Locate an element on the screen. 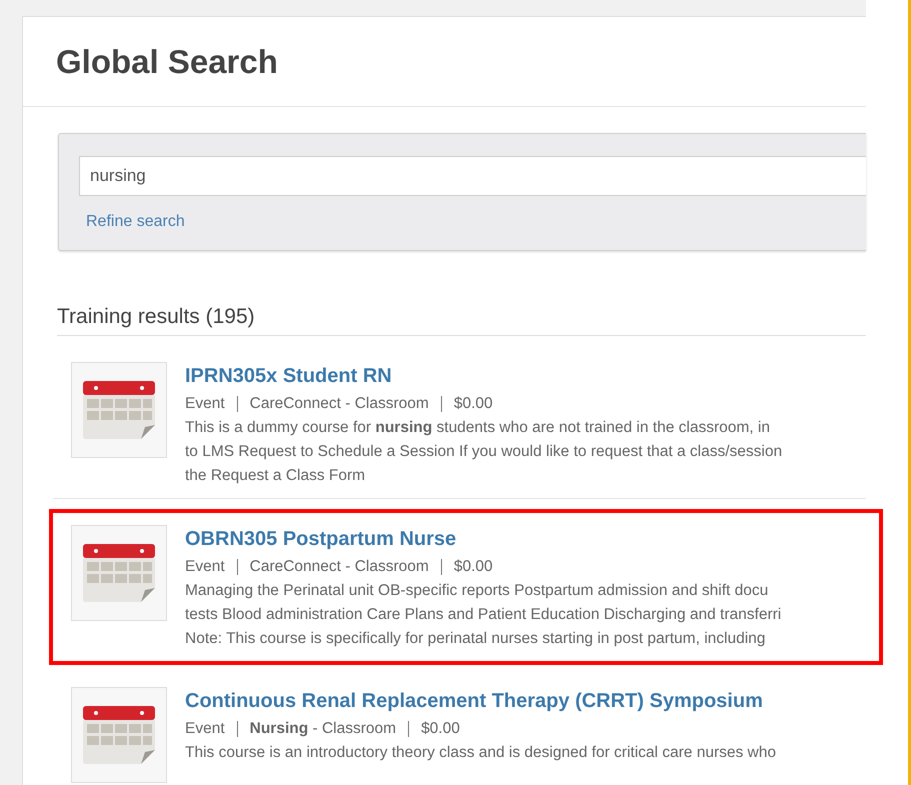 This screenshot has height=785, width=911. description-line: Managing the Perinatal unit OB-specific reports Postpartum admission and shift docu is located at coordinates (477, 590).